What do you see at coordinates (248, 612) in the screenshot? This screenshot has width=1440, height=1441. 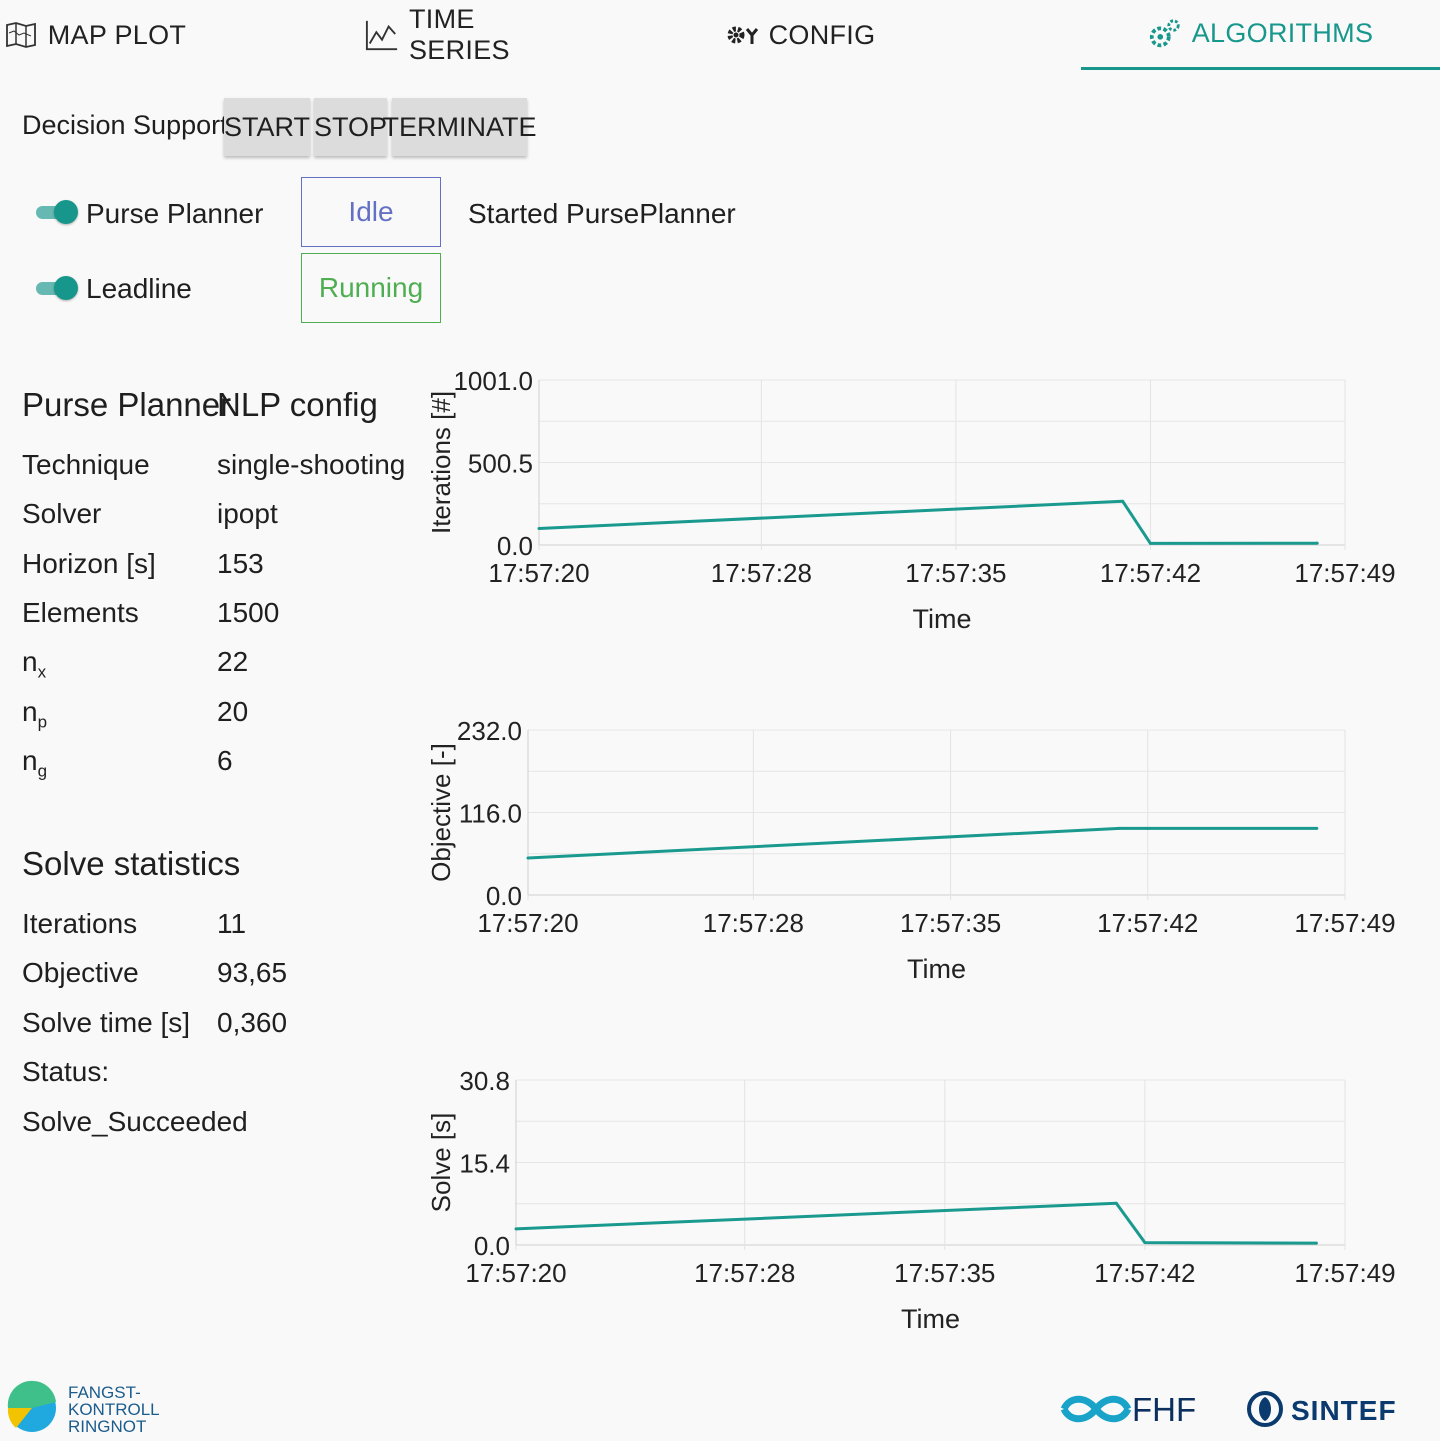 I see `nlp-row-value: 1500` at bounding box center [248, 612].